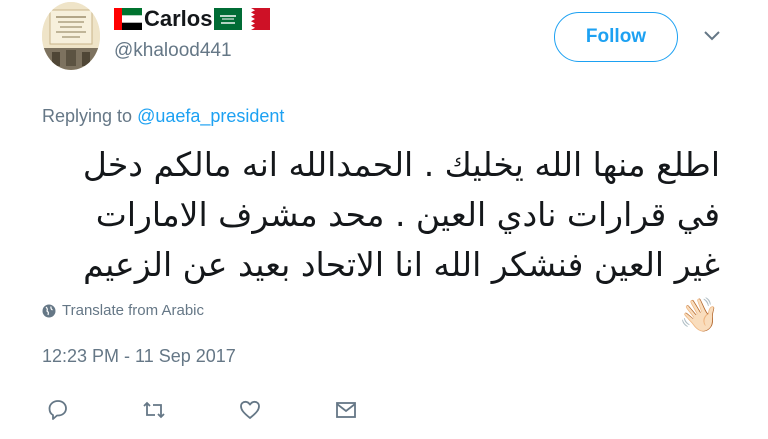 The width and height of the screenshot is (768, 439). What do you see at coordinates (228, 19) in the screenshot?
I see `saudi-flag-icon` at bounding box center [228, 19].